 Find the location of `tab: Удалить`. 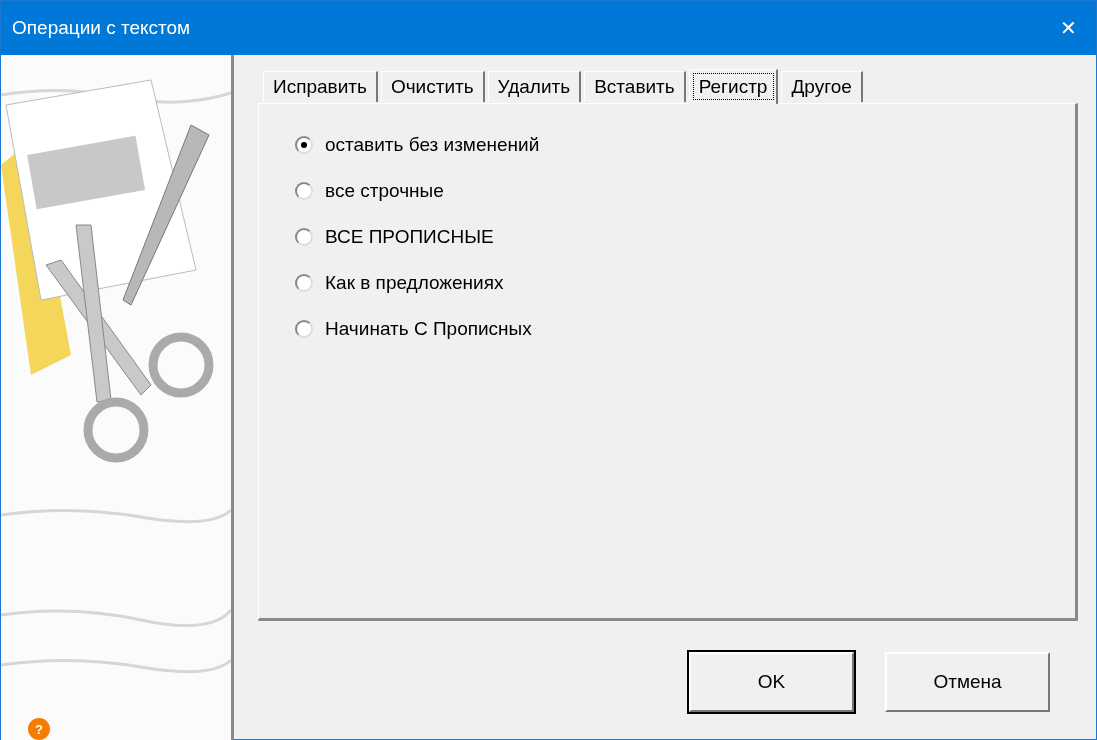

tab: Удалить is located at coordinates (534, 86).